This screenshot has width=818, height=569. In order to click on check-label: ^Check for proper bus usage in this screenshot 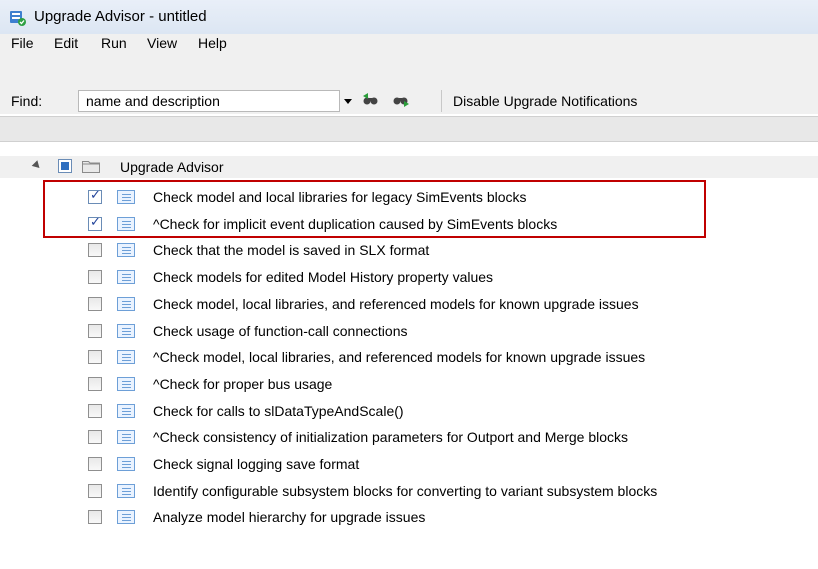, I will do `click(243, 384)`.